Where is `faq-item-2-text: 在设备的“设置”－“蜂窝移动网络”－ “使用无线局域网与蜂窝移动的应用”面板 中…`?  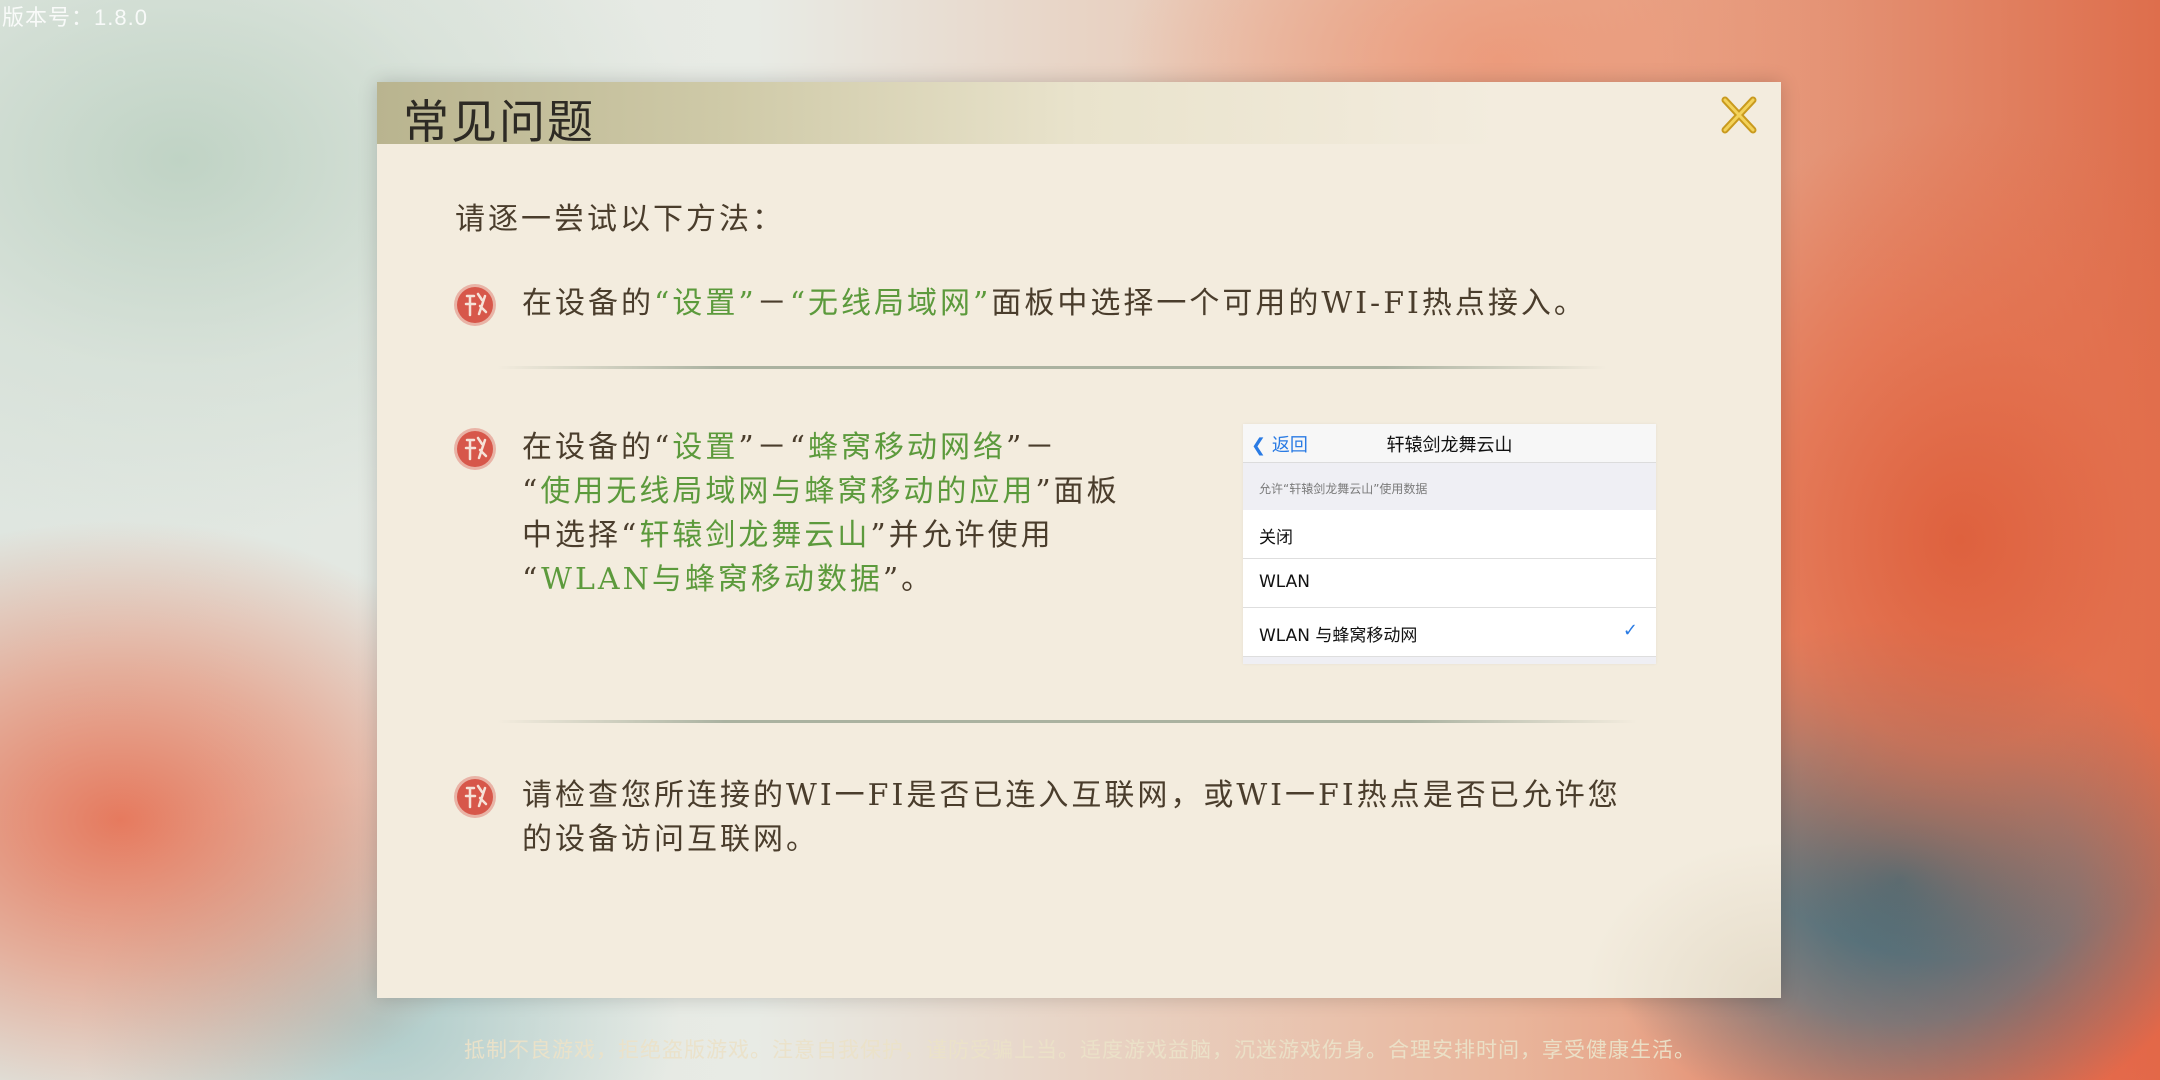
faq-item-2-text: 在设备的“设置”－“蜂窝移动网络”－ “使用无线局域网与蜂窝移动的应用”面板 中… is located at coordinates (821, 514).